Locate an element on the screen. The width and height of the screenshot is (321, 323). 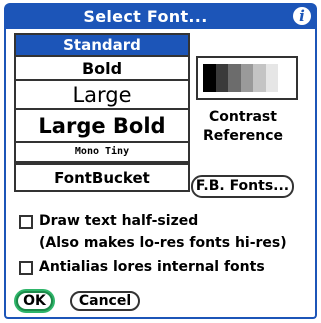
title-bar: Select Font... i is located at coordinates (160, 16).